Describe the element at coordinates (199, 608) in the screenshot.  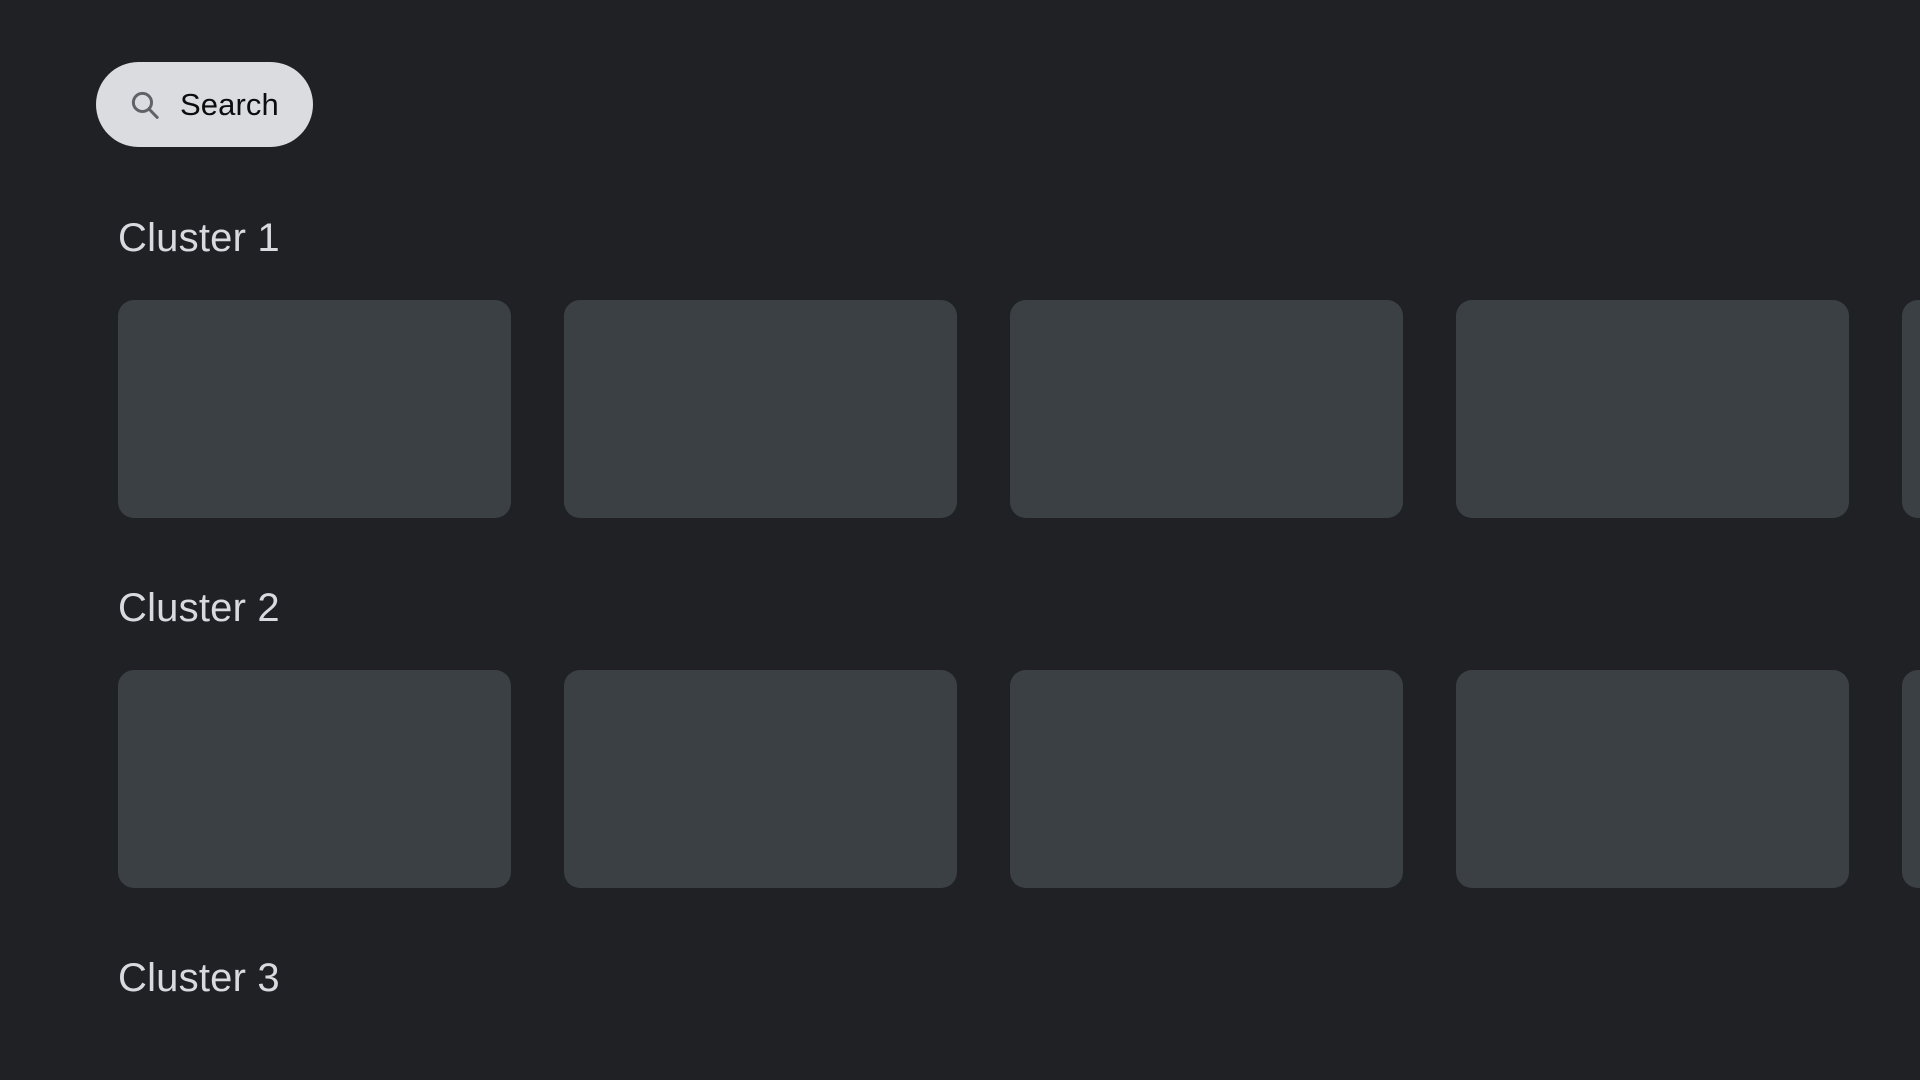
I see `cluster-title-2: Cluster 2` at that location.